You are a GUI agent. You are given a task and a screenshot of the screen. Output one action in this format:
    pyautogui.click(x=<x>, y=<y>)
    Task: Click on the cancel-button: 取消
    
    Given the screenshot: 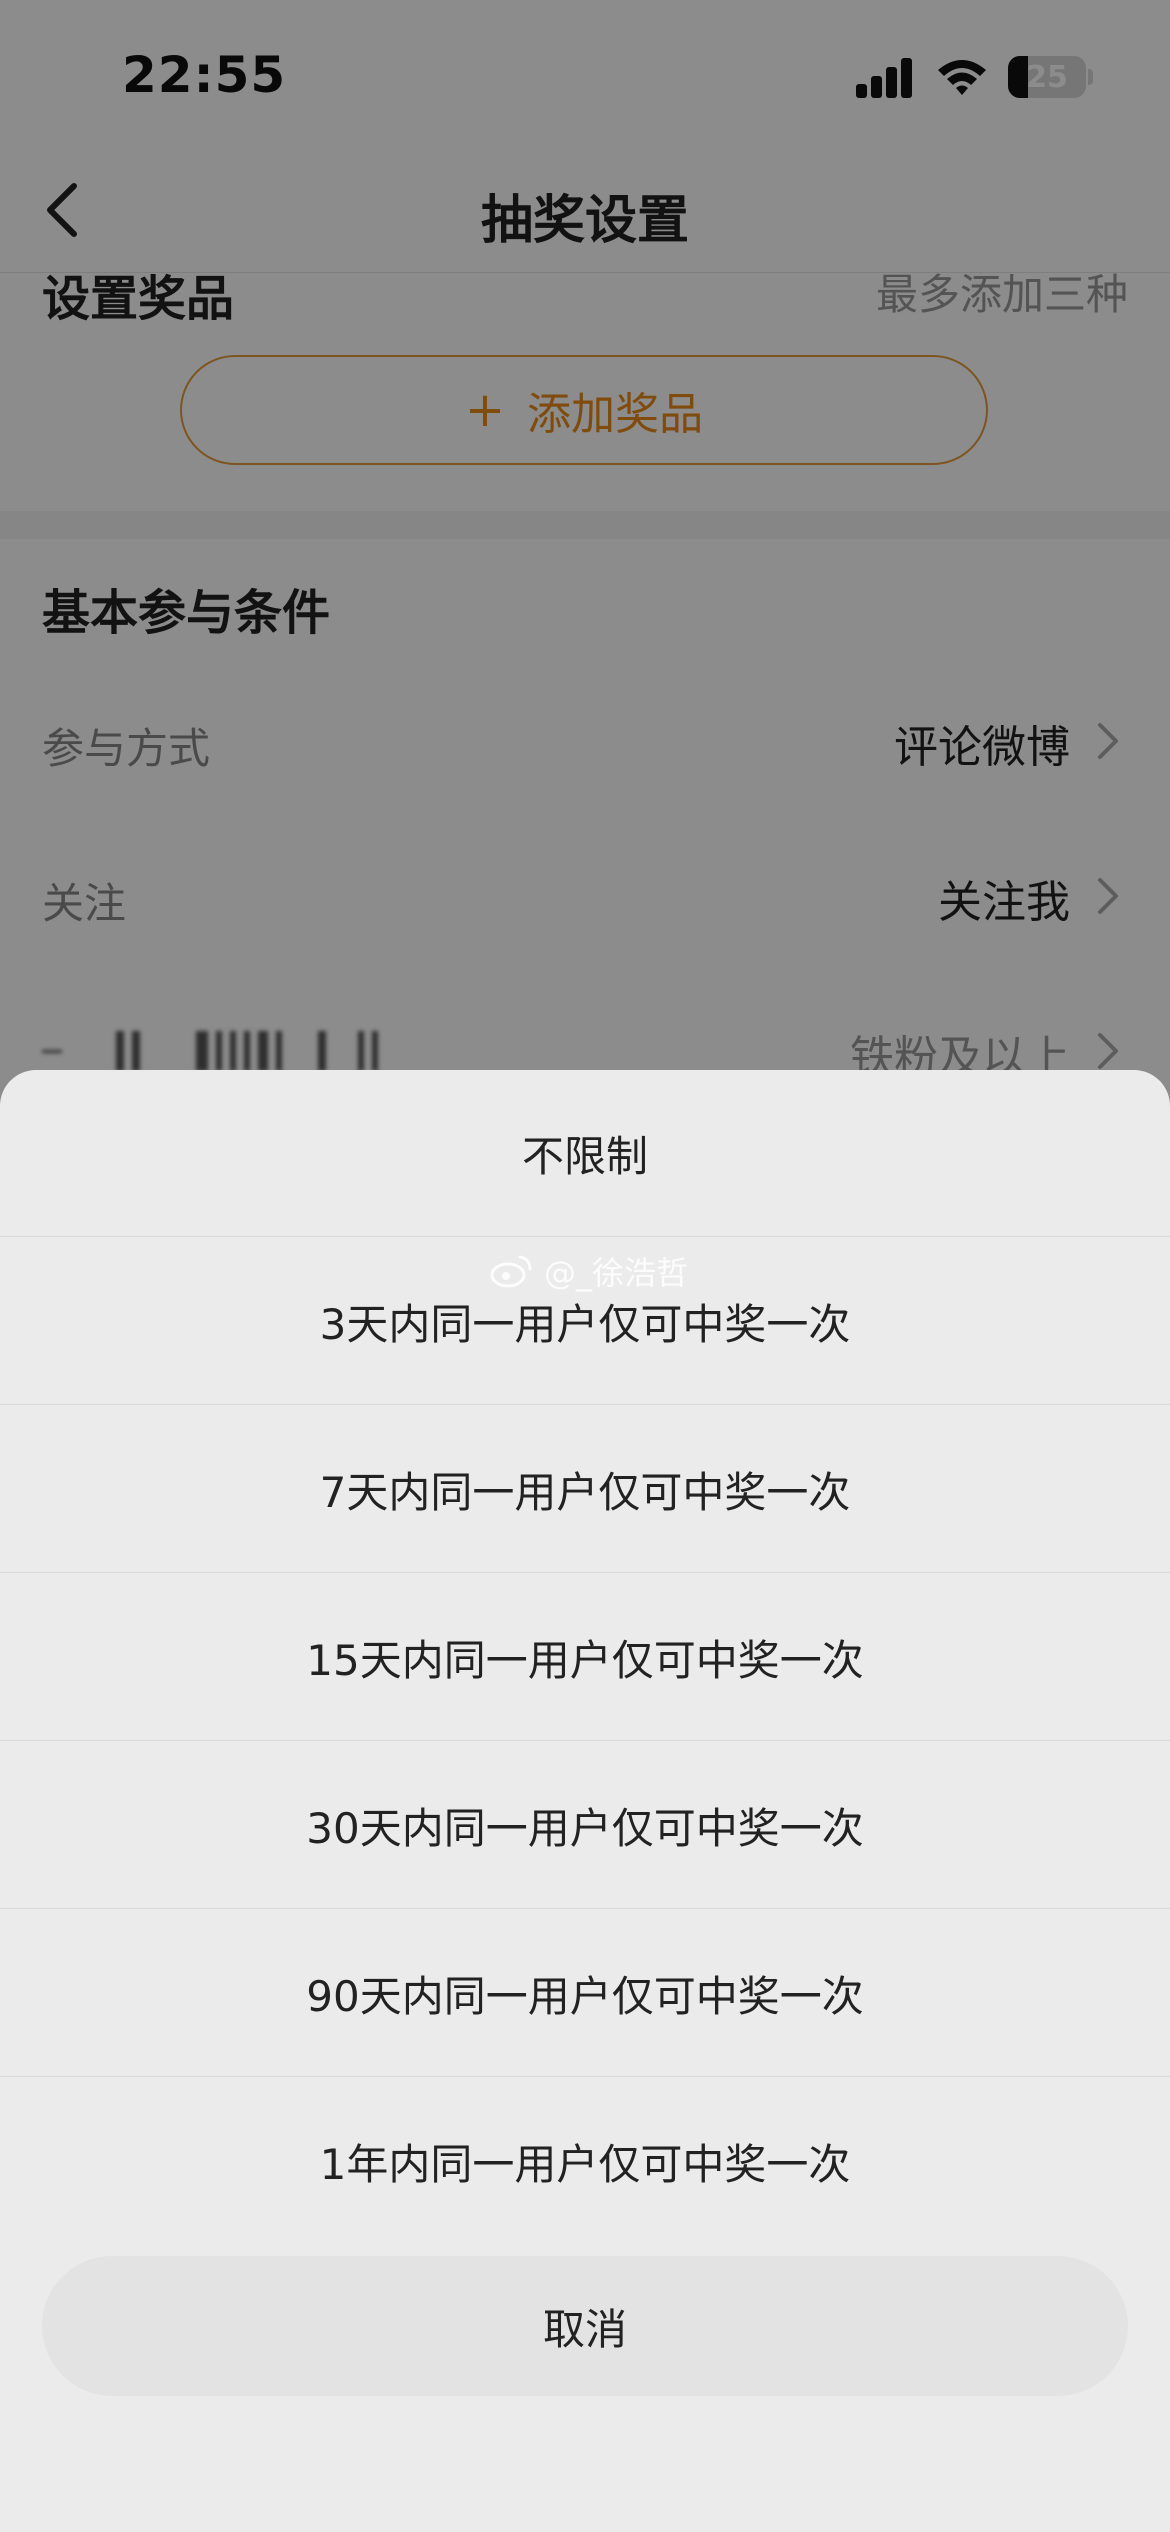 What is the action you would take?
    pyautogui.click(x=585, y=2326)
    